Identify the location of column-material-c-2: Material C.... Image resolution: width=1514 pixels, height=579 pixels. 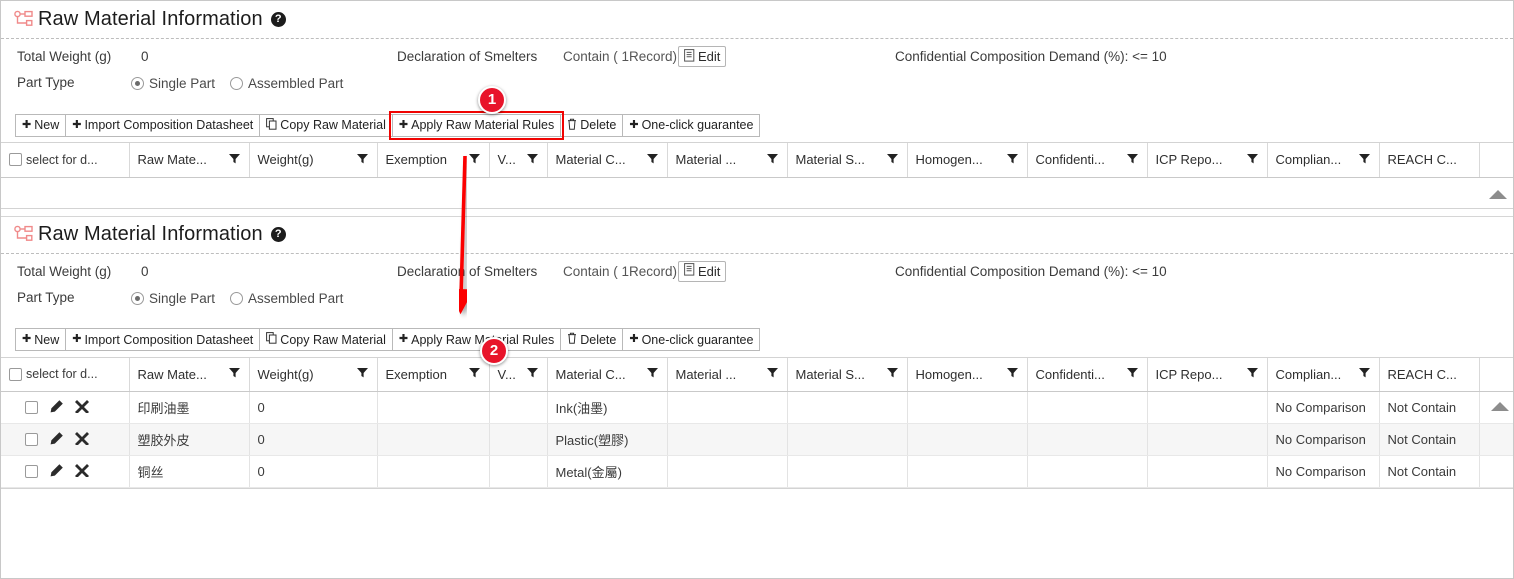
(607, 374).